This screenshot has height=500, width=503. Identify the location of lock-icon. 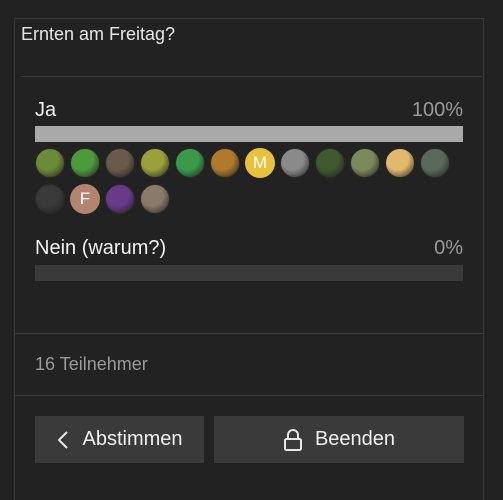
(293, 439).